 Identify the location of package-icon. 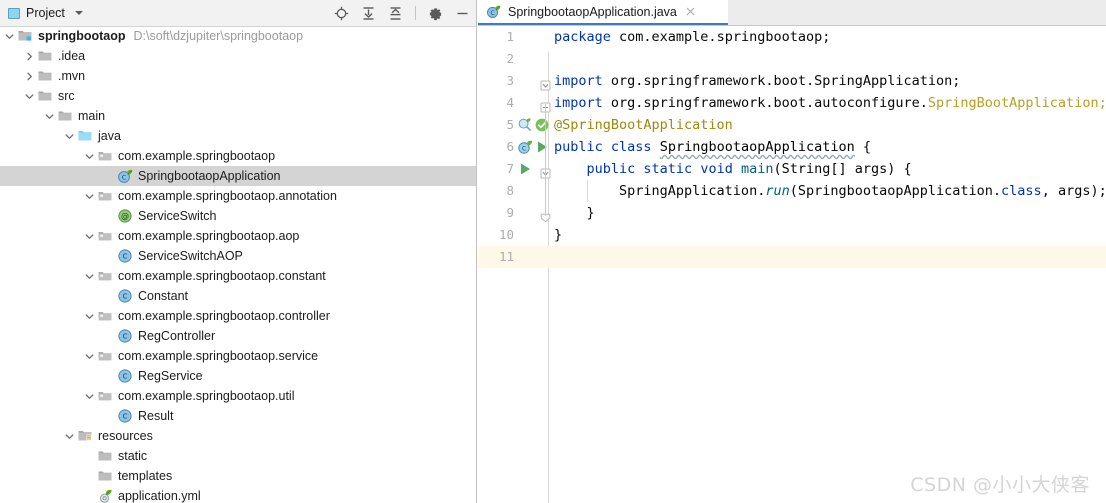
(105, 276).